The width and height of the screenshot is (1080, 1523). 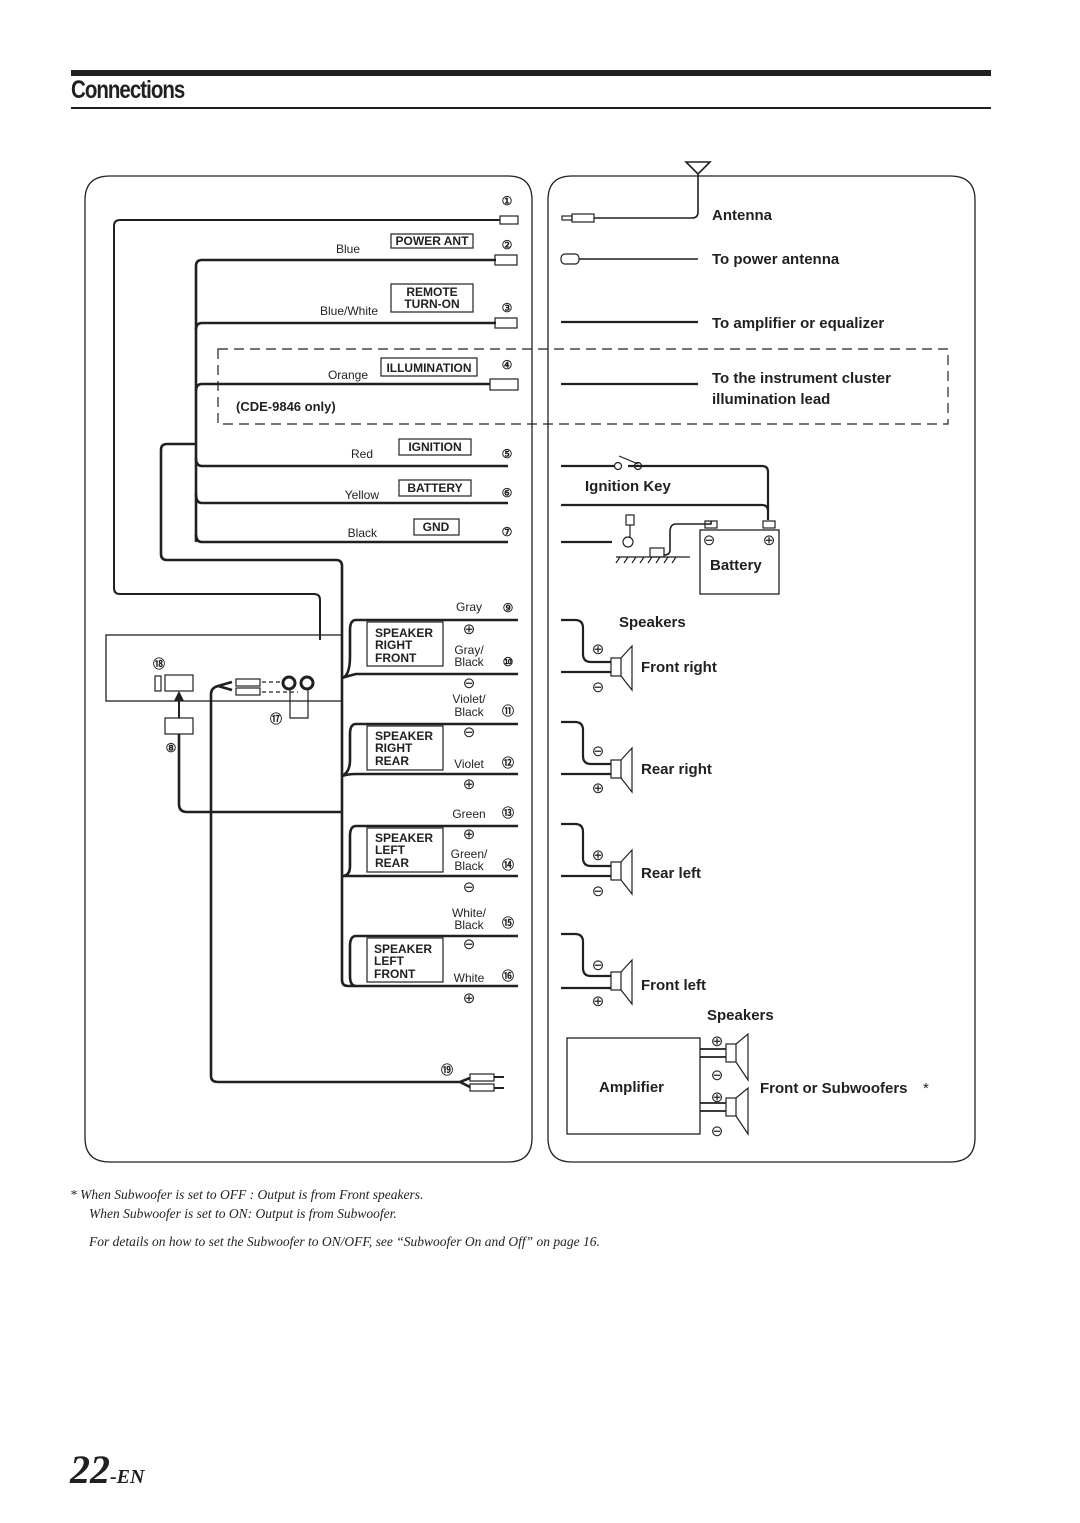 I want to click on speaker-num-10: ⑩, so click(x=508, y=662).